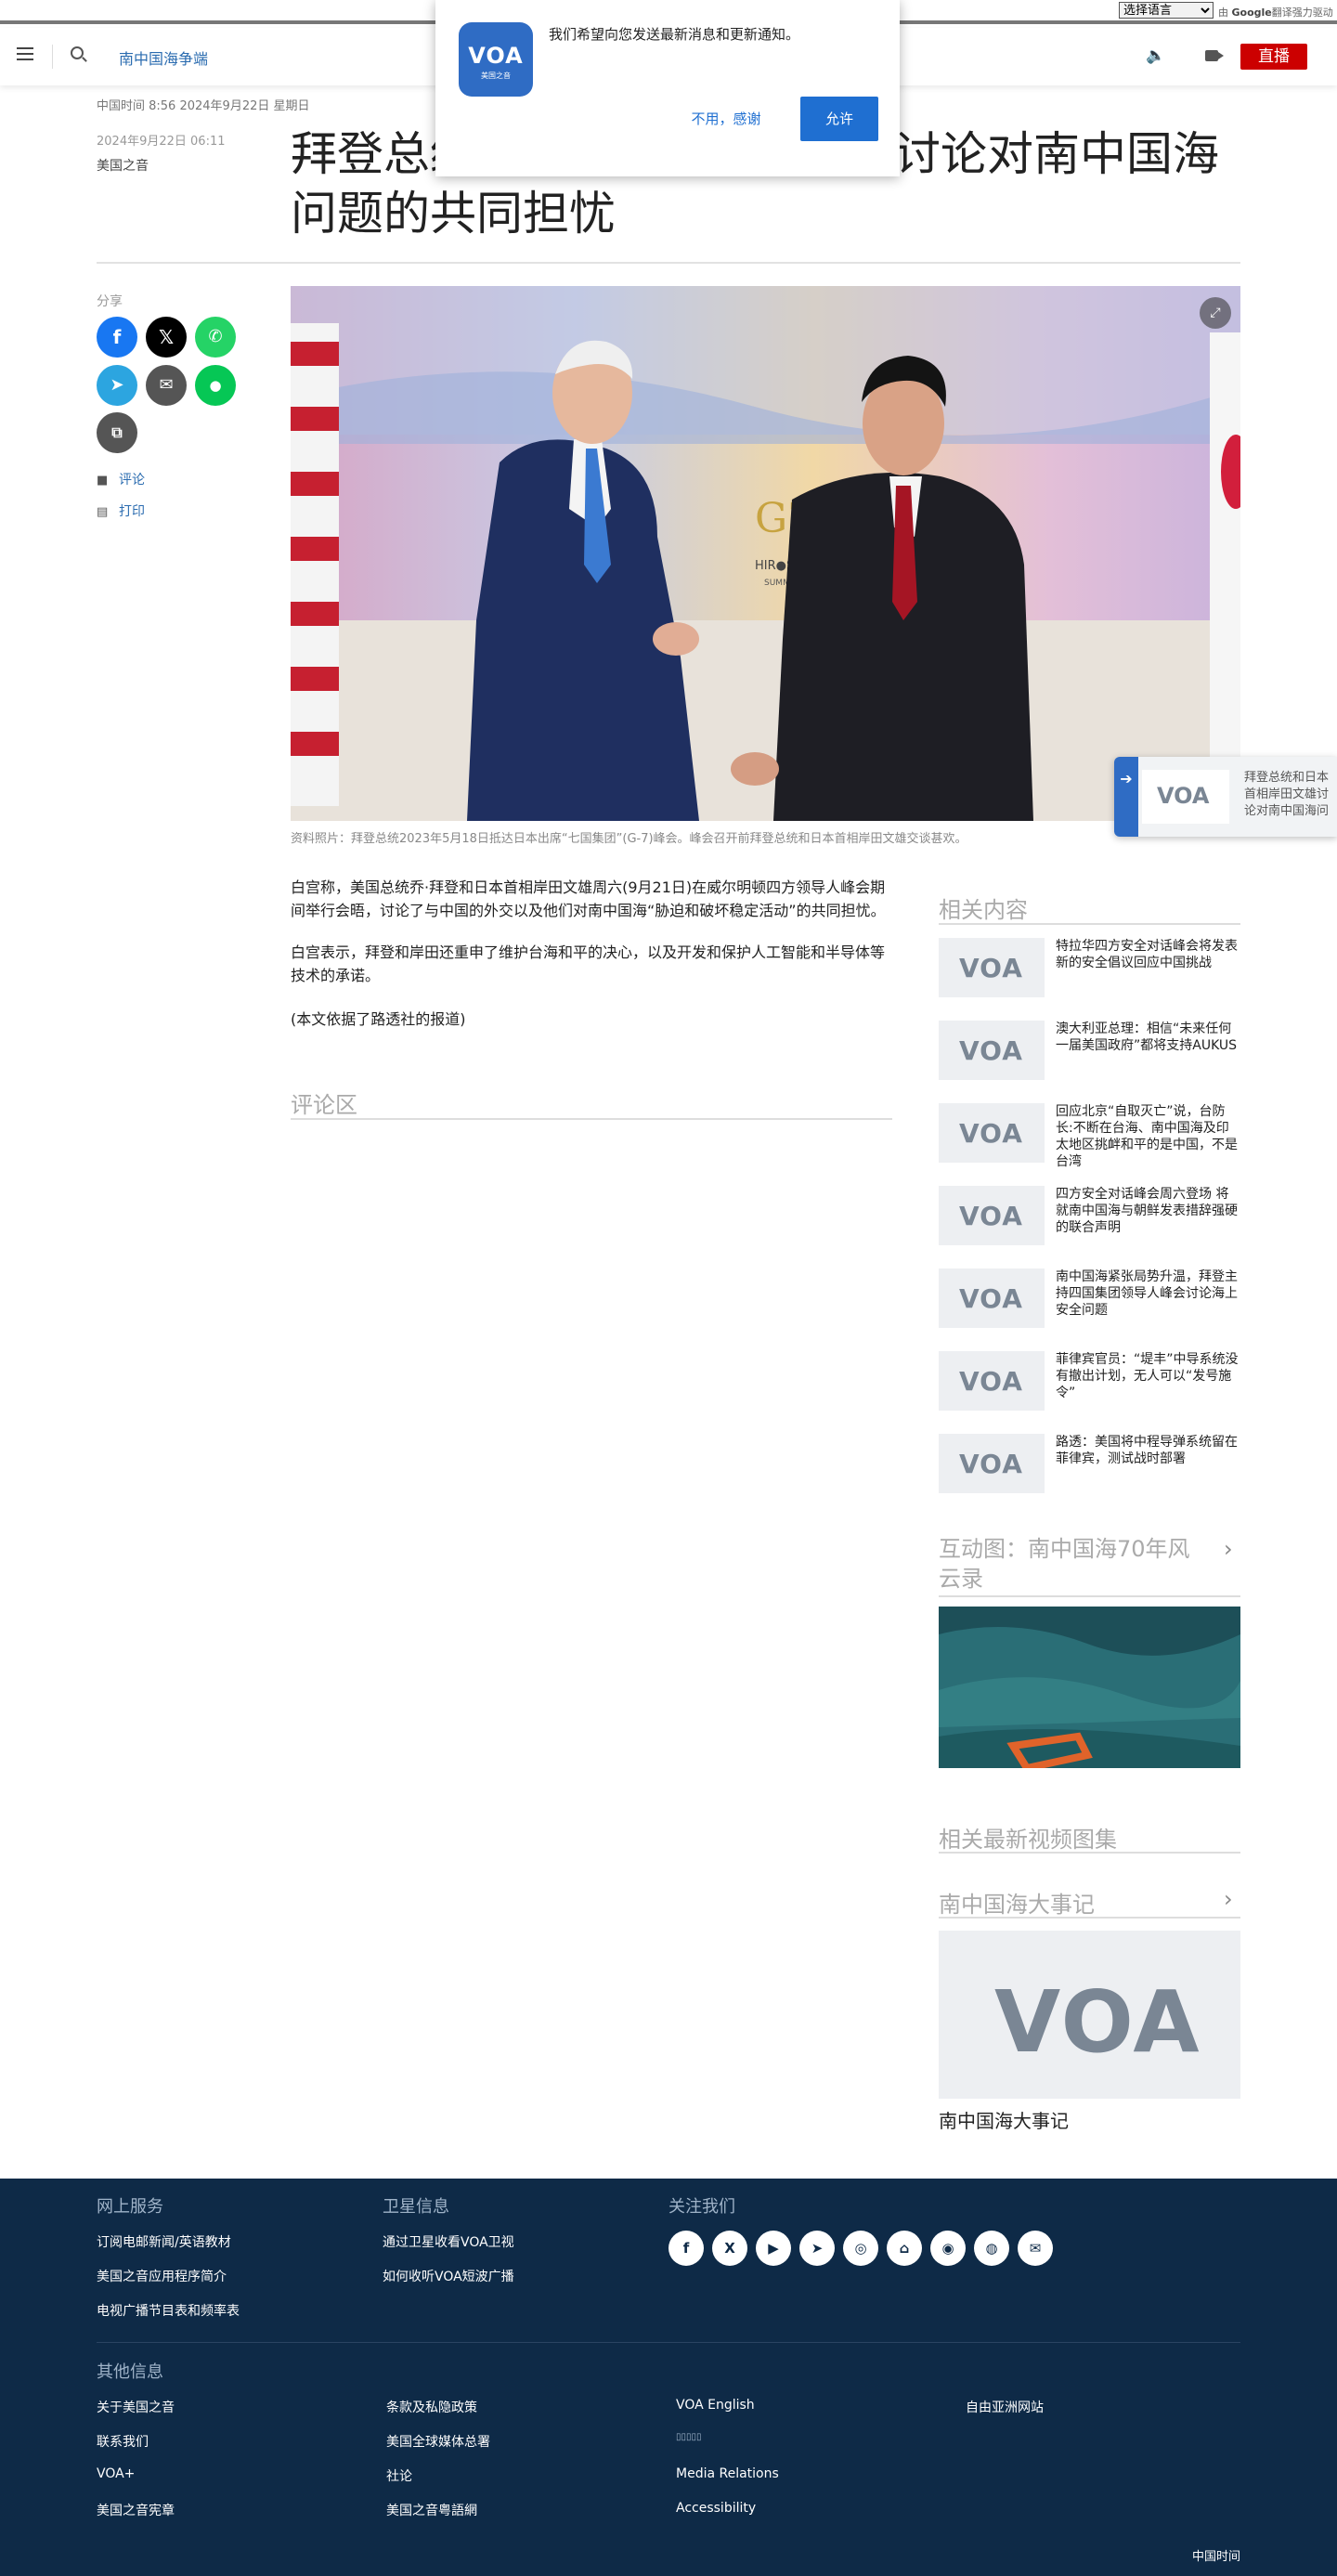 The height and width of the screenshot is (2576, 1337). Describe the element at coordinates (378, 1019) in the screenshot. I see `paragraph-3: (本文依据了路透社的报道)` at that location.